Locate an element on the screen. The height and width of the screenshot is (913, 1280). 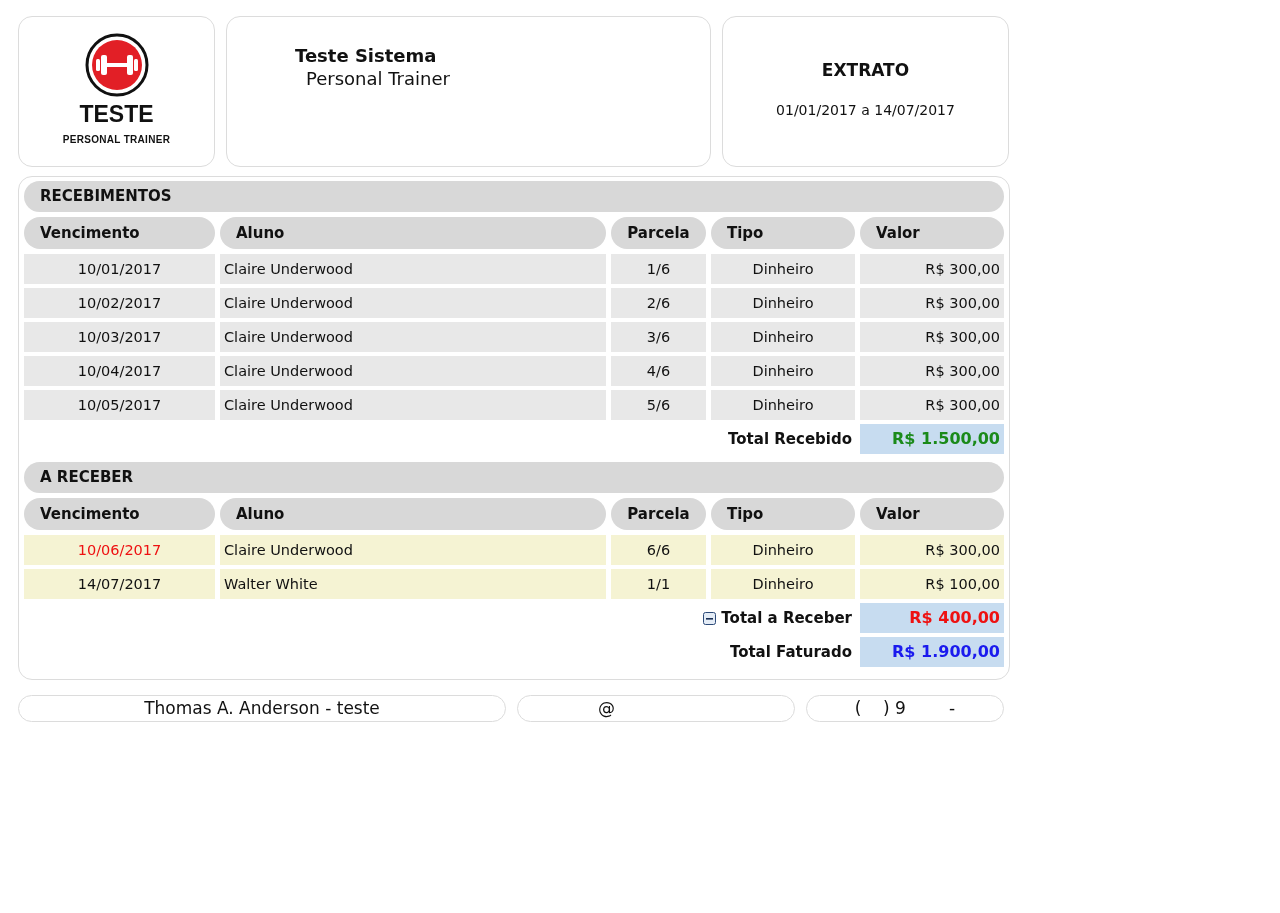
table-cell: 3/6 is located at coordinates (658, 337).